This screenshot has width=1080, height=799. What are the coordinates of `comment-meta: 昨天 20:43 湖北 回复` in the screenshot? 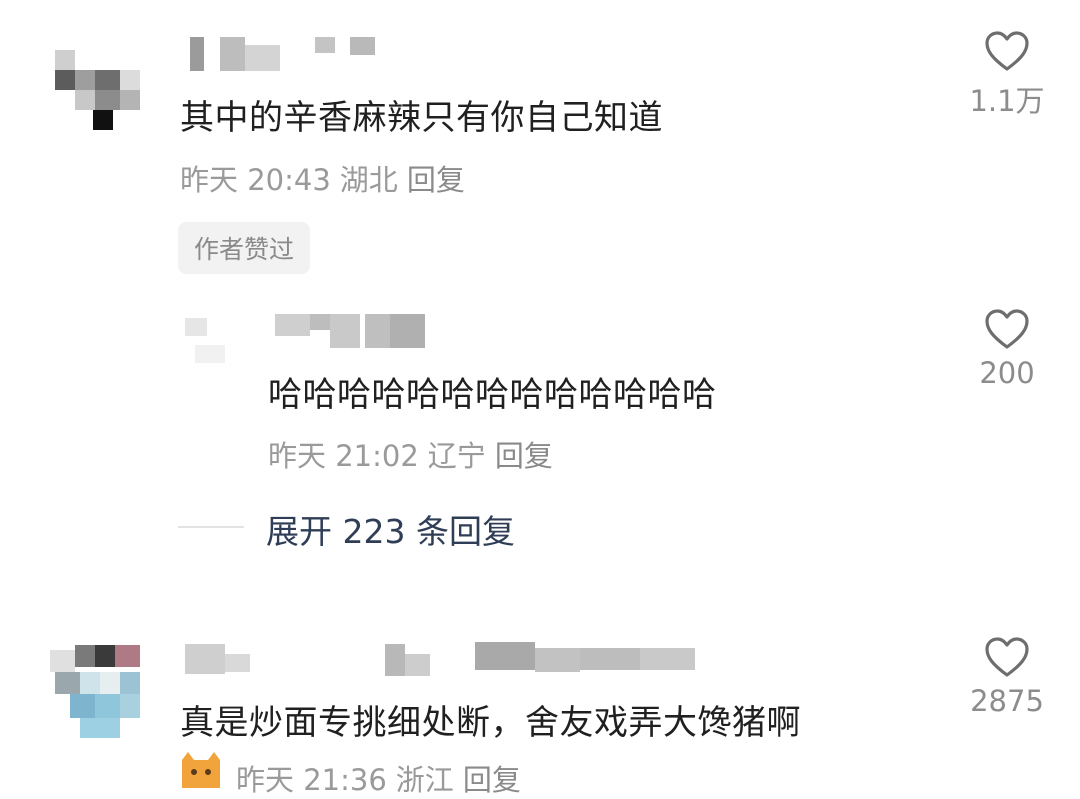 It's located at (327, 178).